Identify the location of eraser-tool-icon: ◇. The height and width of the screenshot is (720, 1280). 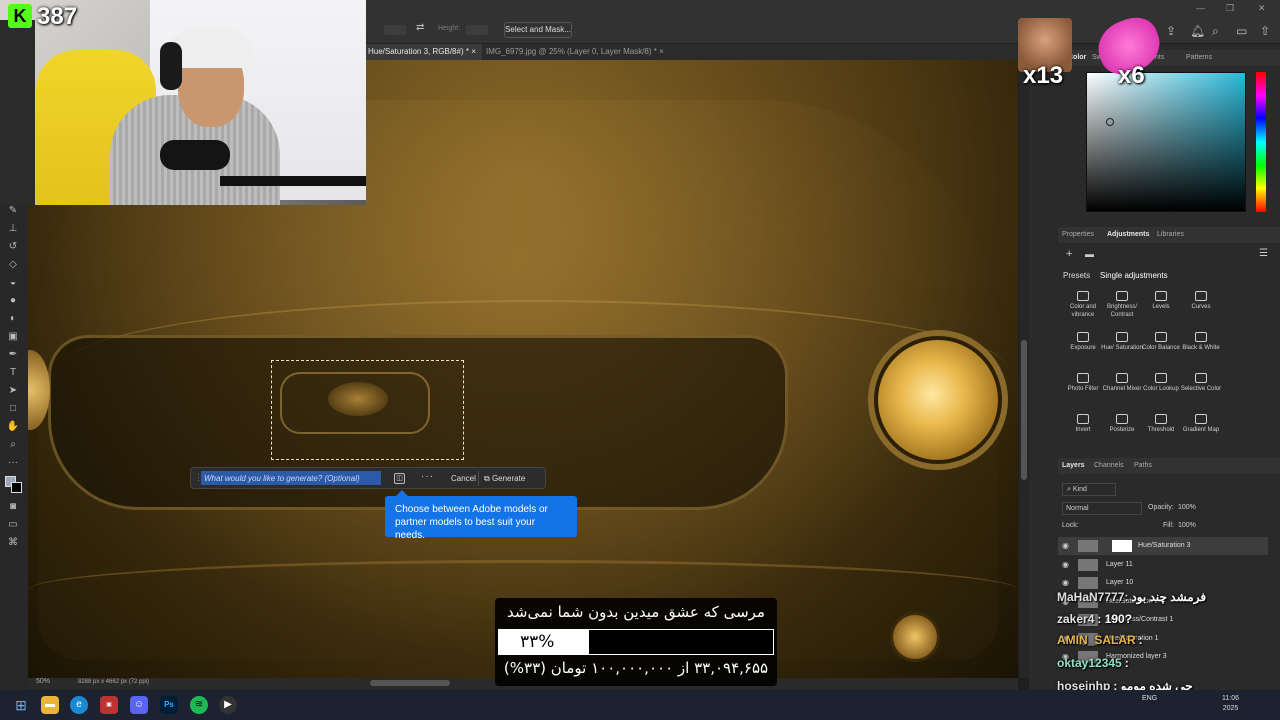
(13, 265).